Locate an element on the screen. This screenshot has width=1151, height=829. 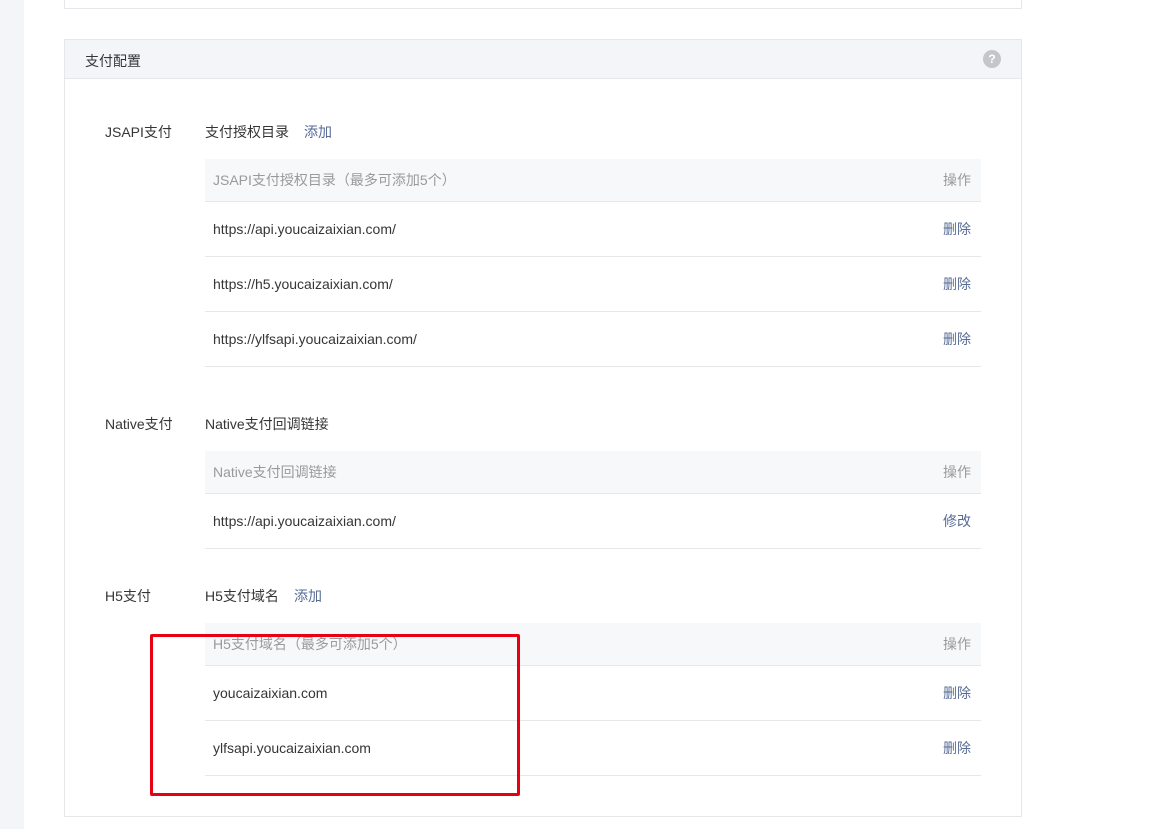
table-header: Native支付回调链接 操作 is located at coordinates (593, 472).